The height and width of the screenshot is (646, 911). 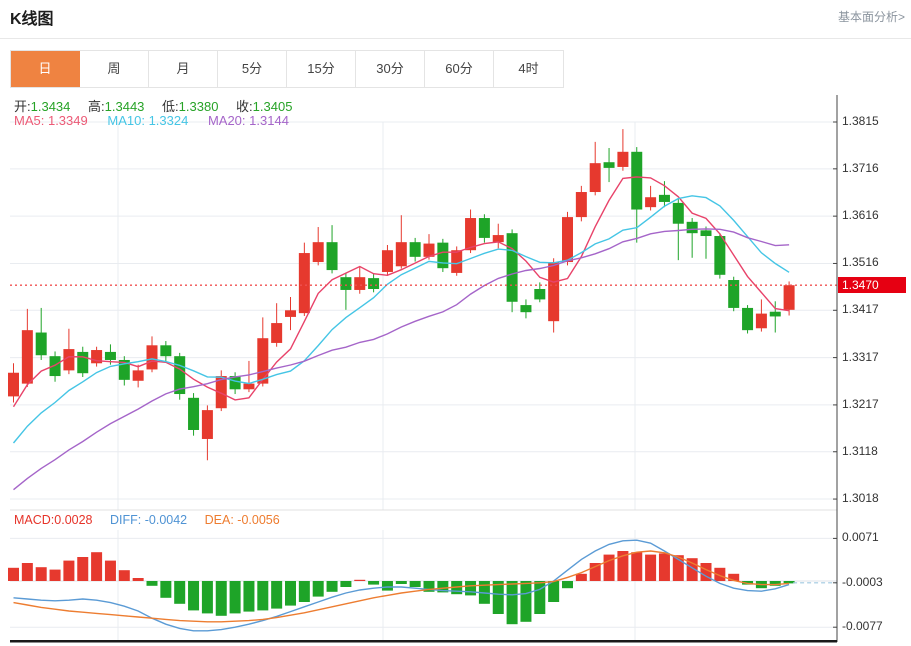 What do you see at coordinates (51, 120) in the screenshot?
I see `ma5-value: MA5: 1.3349` at bounding box center [51, 120].